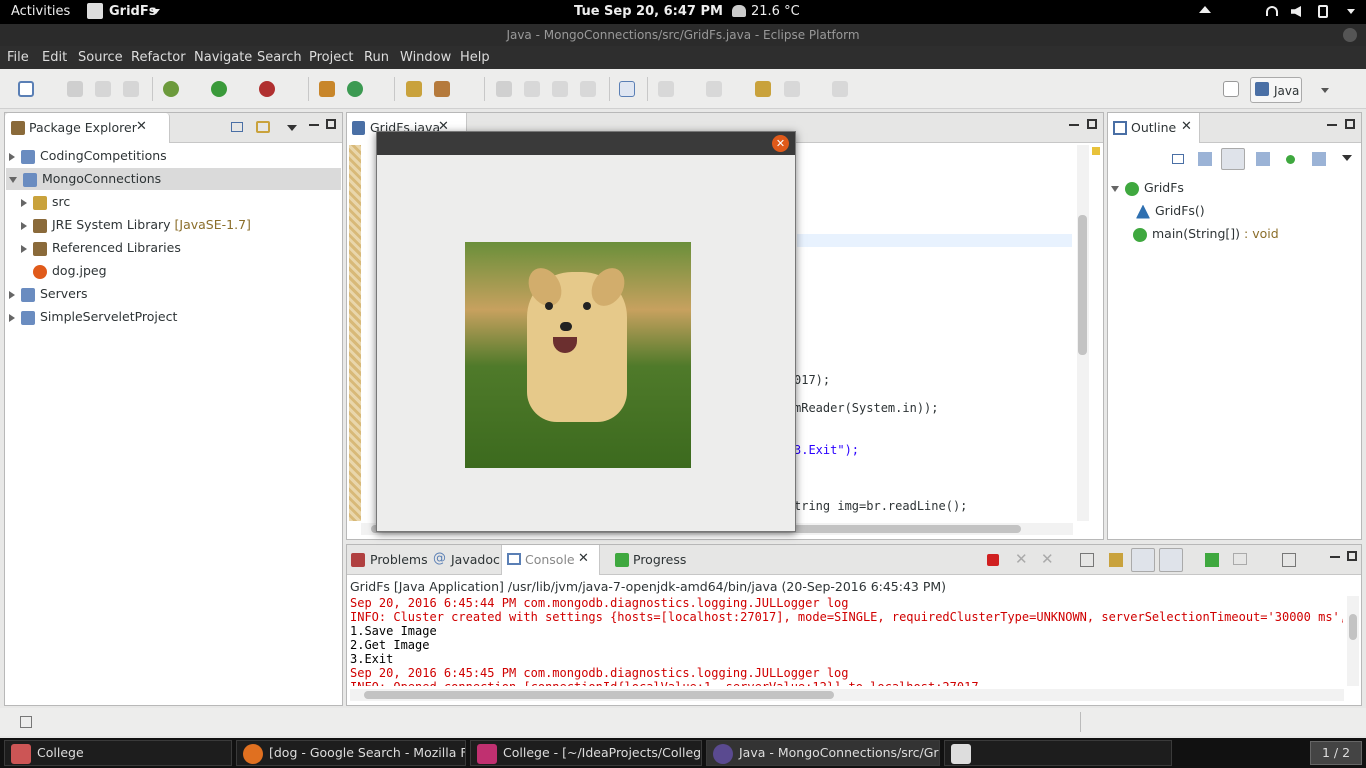  Describe the element at coordinates (666, 89) in the screenshot. I see `next-annotation-icon` at that location.